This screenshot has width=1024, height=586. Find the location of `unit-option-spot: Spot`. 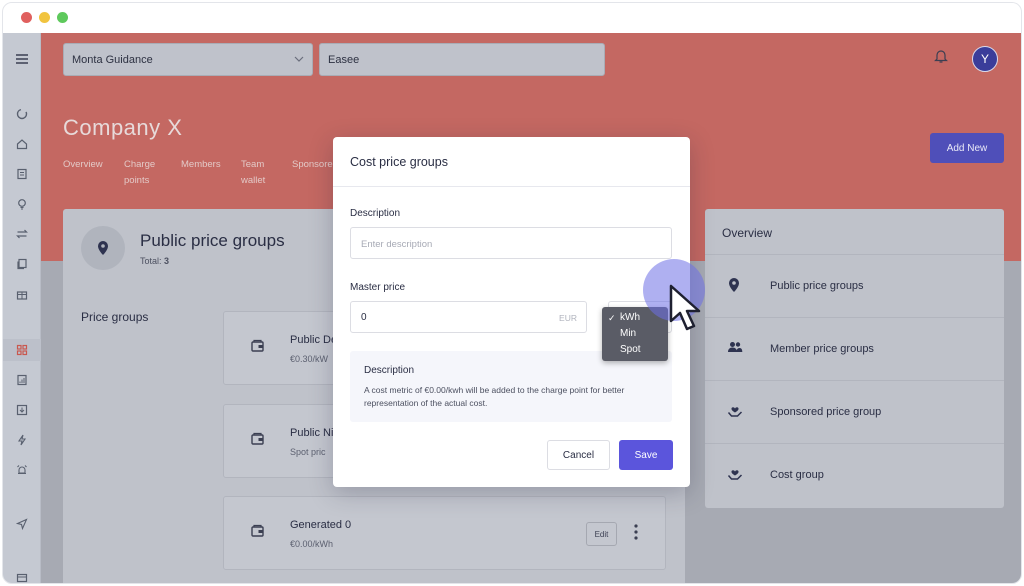

unit-option-spot: Spot is located at coordinates (635, 350).